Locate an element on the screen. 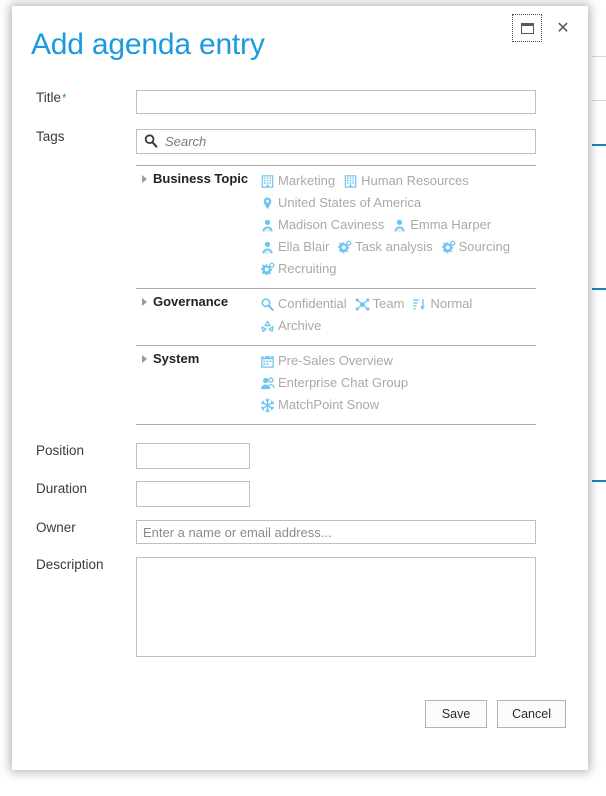 This screenshot has width=606, height=796. network-icon is located at coordinates (362, 304).